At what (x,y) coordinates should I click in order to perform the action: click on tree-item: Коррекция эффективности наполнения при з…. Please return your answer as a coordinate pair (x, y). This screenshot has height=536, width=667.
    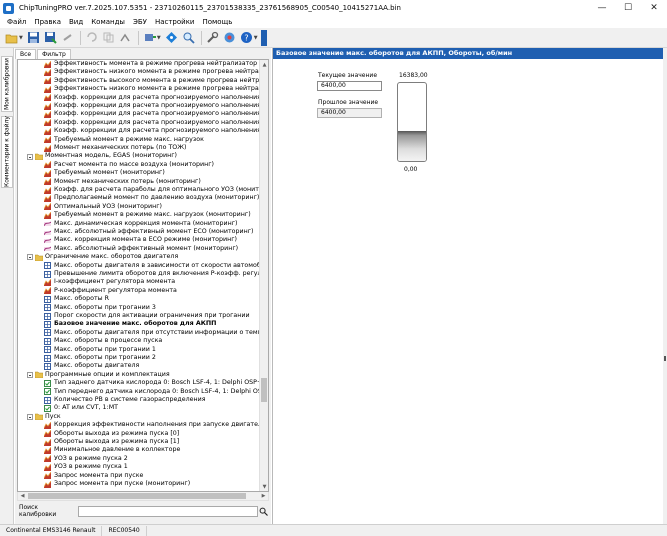
    Looking at the image, I should click on (151, 425).